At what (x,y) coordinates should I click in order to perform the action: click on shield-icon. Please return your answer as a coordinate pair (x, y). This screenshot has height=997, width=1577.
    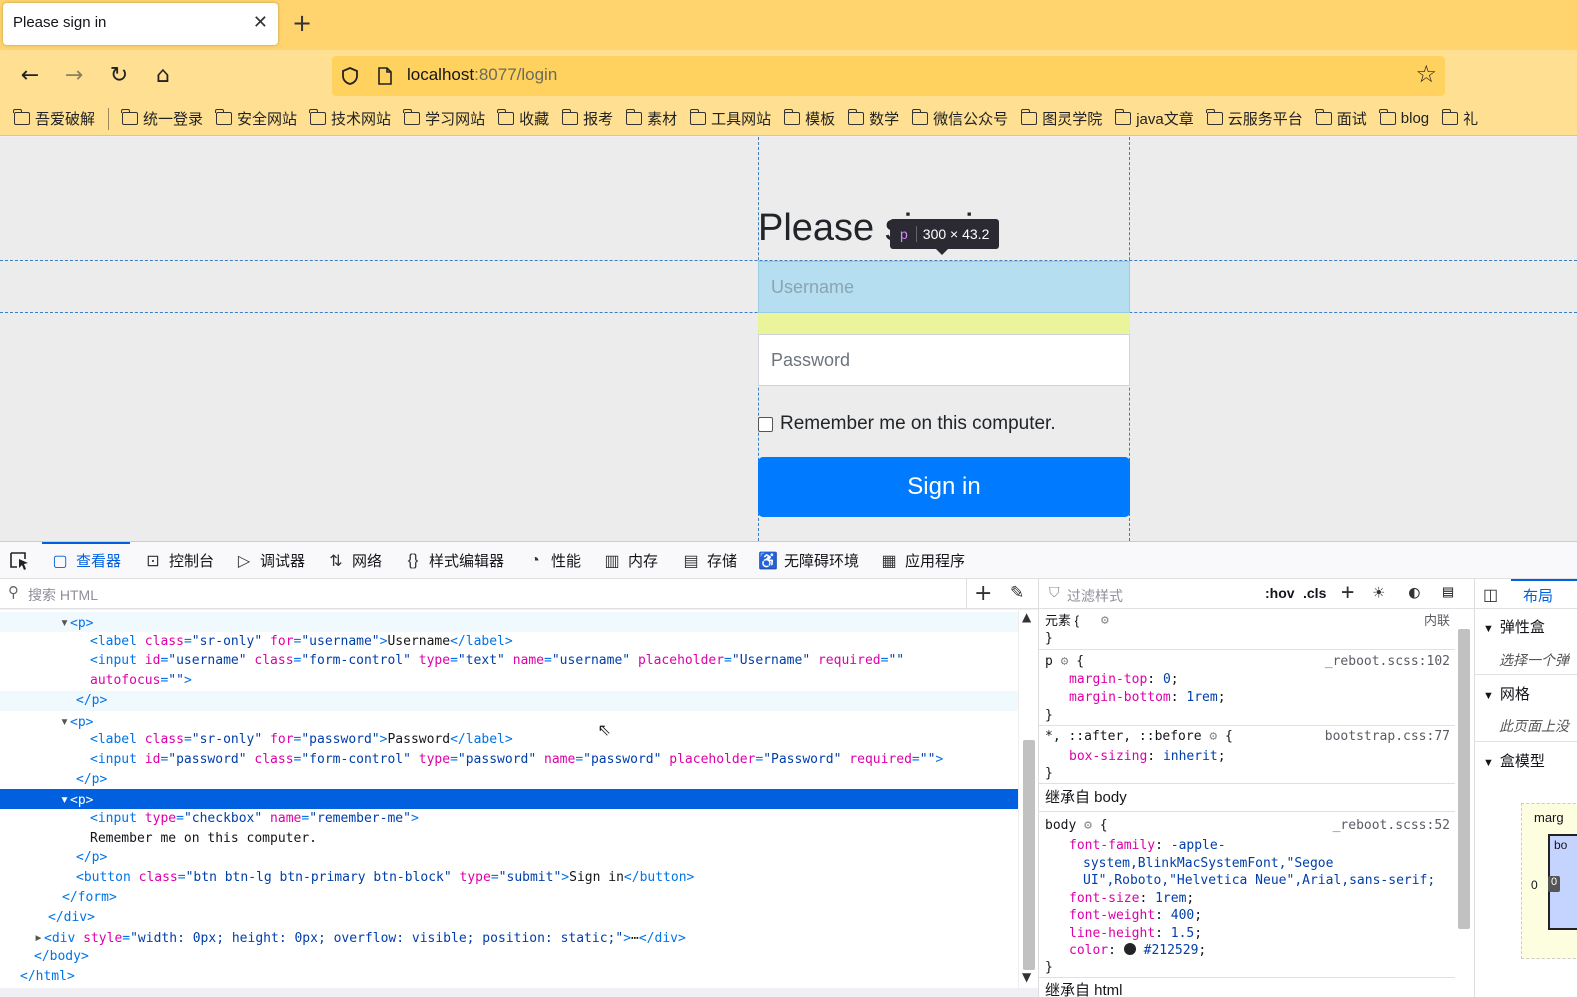
    Looking at the image, I should click on (350, 76).